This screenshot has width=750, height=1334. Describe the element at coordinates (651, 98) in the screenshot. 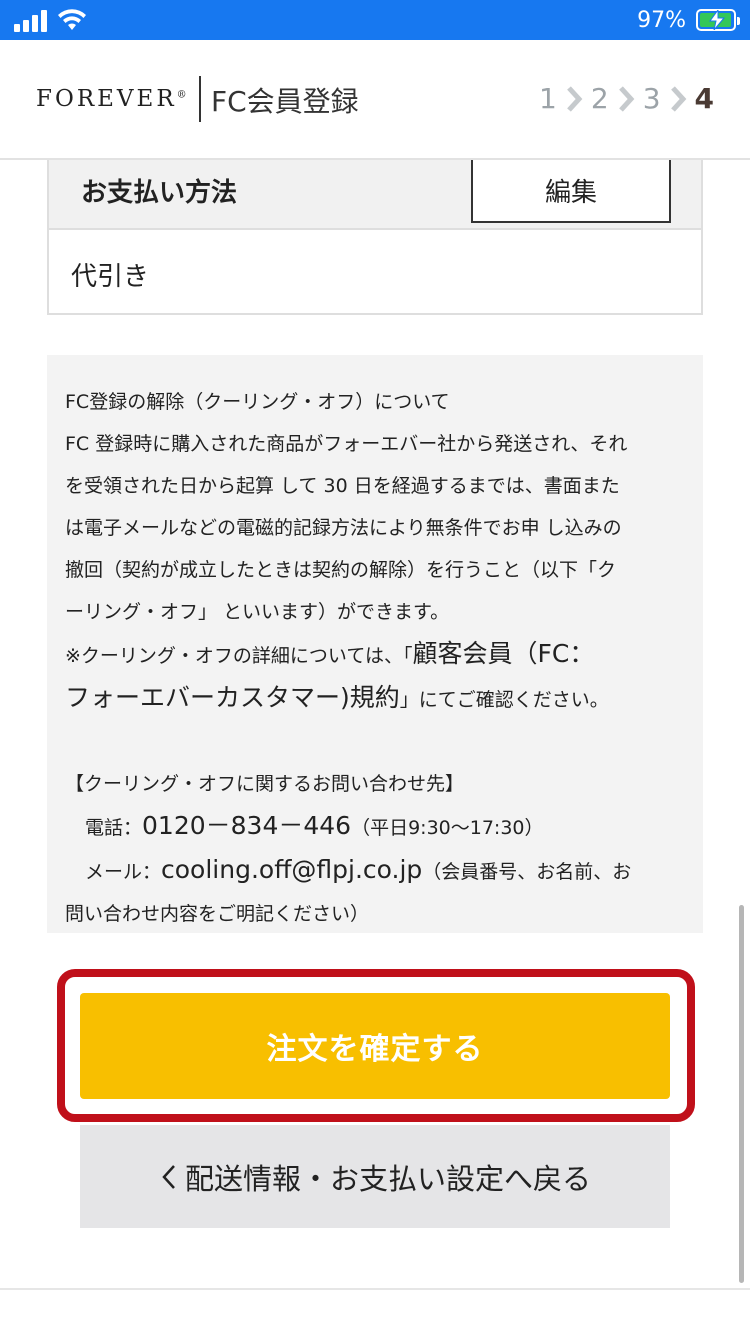

I see `step-3: 3` at that location.